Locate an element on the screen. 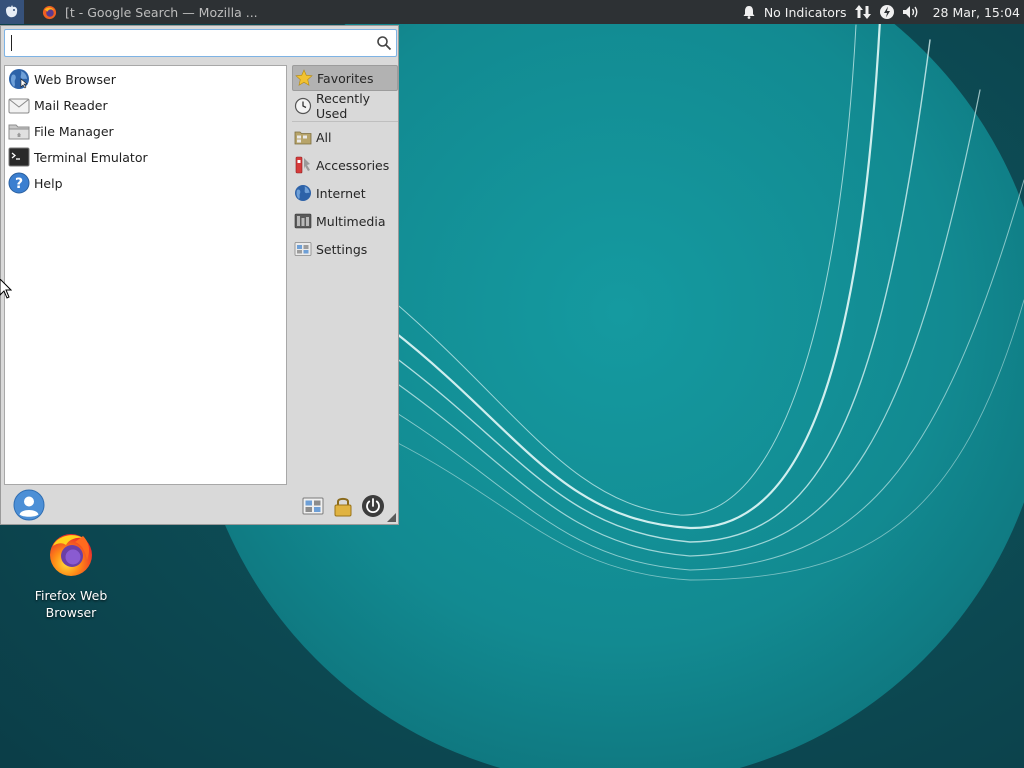 Image resolution: width=1024 pixels, height=768 pixels. category-settings: Settings is located at coordinates (345, 249).